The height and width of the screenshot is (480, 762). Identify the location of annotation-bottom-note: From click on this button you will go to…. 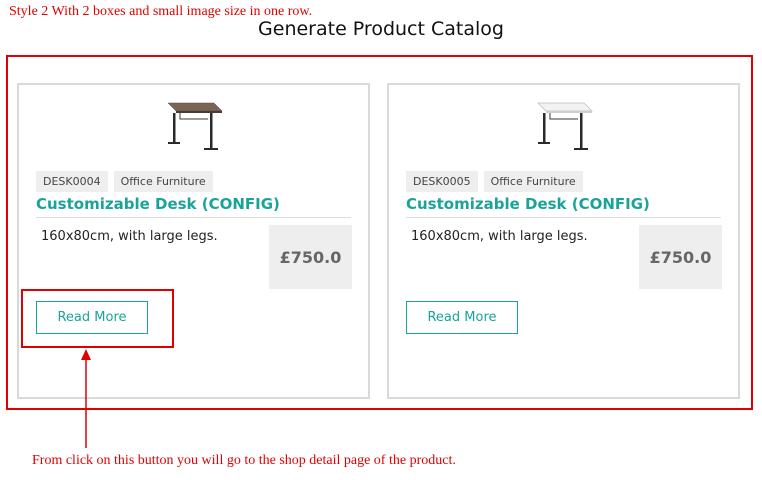
(244, 460).